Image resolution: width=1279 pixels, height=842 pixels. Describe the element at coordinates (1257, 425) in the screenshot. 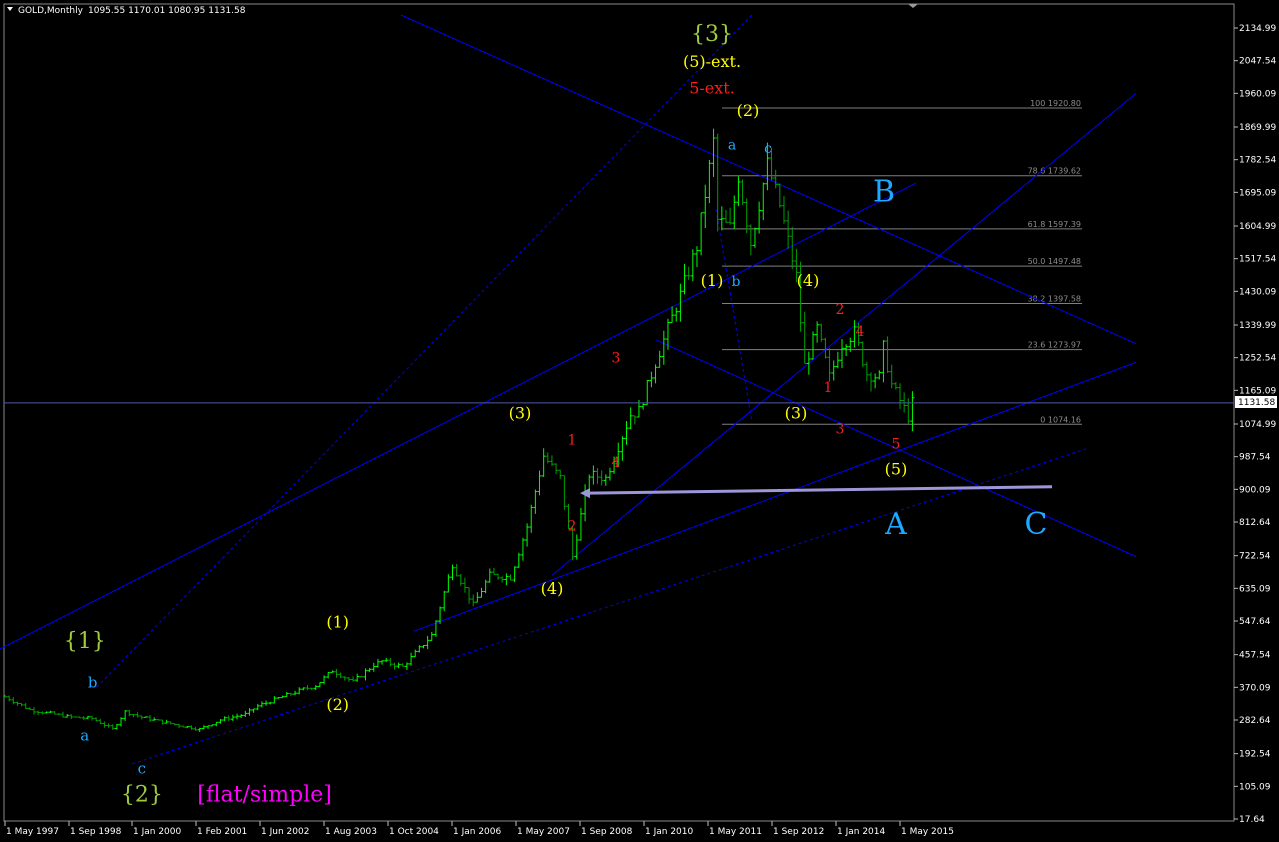

I see `price-tick-label: 1074.99` at that location.